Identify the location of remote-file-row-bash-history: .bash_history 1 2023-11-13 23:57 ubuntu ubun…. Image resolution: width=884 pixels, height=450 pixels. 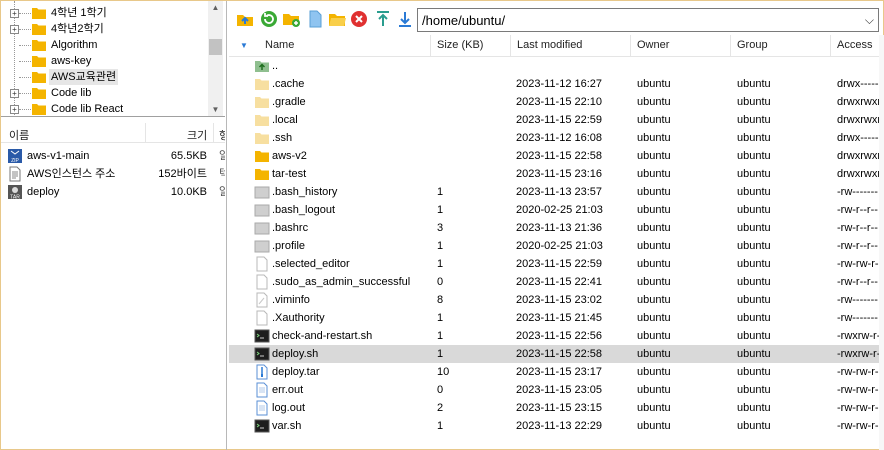
(556, 192).